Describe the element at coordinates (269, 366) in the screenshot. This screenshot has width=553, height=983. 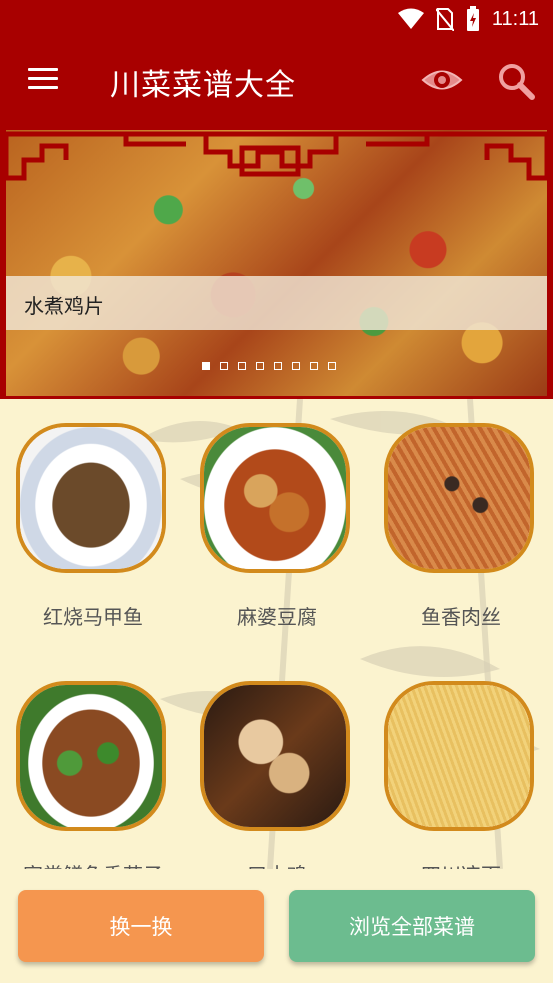
I see `carousel-indicator` at that location.